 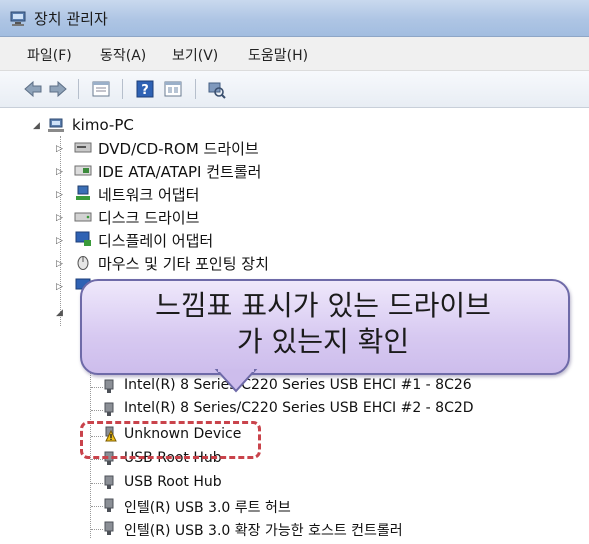 What do you see at coordinates (263, 530) in the screenshot?
I see `tree-node-intel-usb3-host-controller: 인텔(R) USB 3.0 확장 가능한 호스트 컨트롤러` at bounding box center [263, 530].